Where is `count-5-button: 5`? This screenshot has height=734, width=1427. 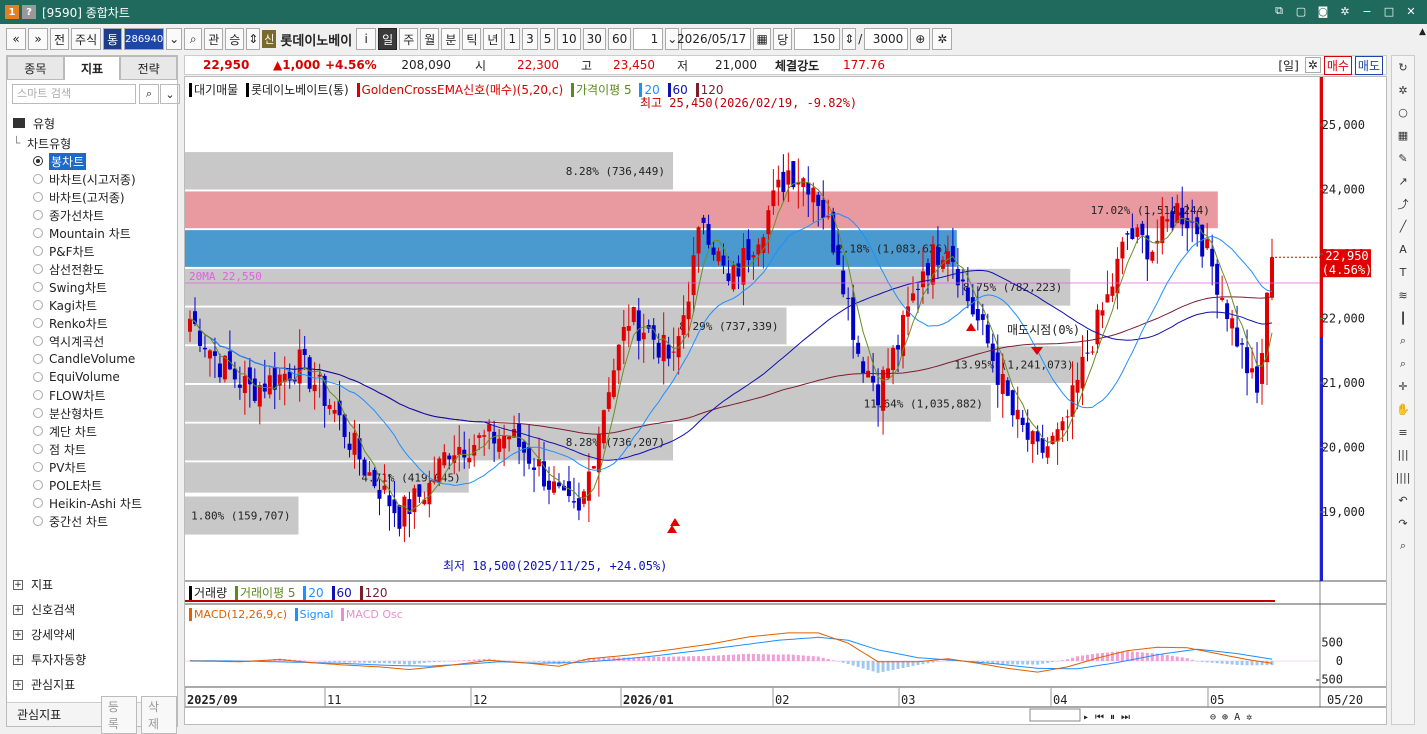
count-5-button: 5 is located at coordinates (547, 39).